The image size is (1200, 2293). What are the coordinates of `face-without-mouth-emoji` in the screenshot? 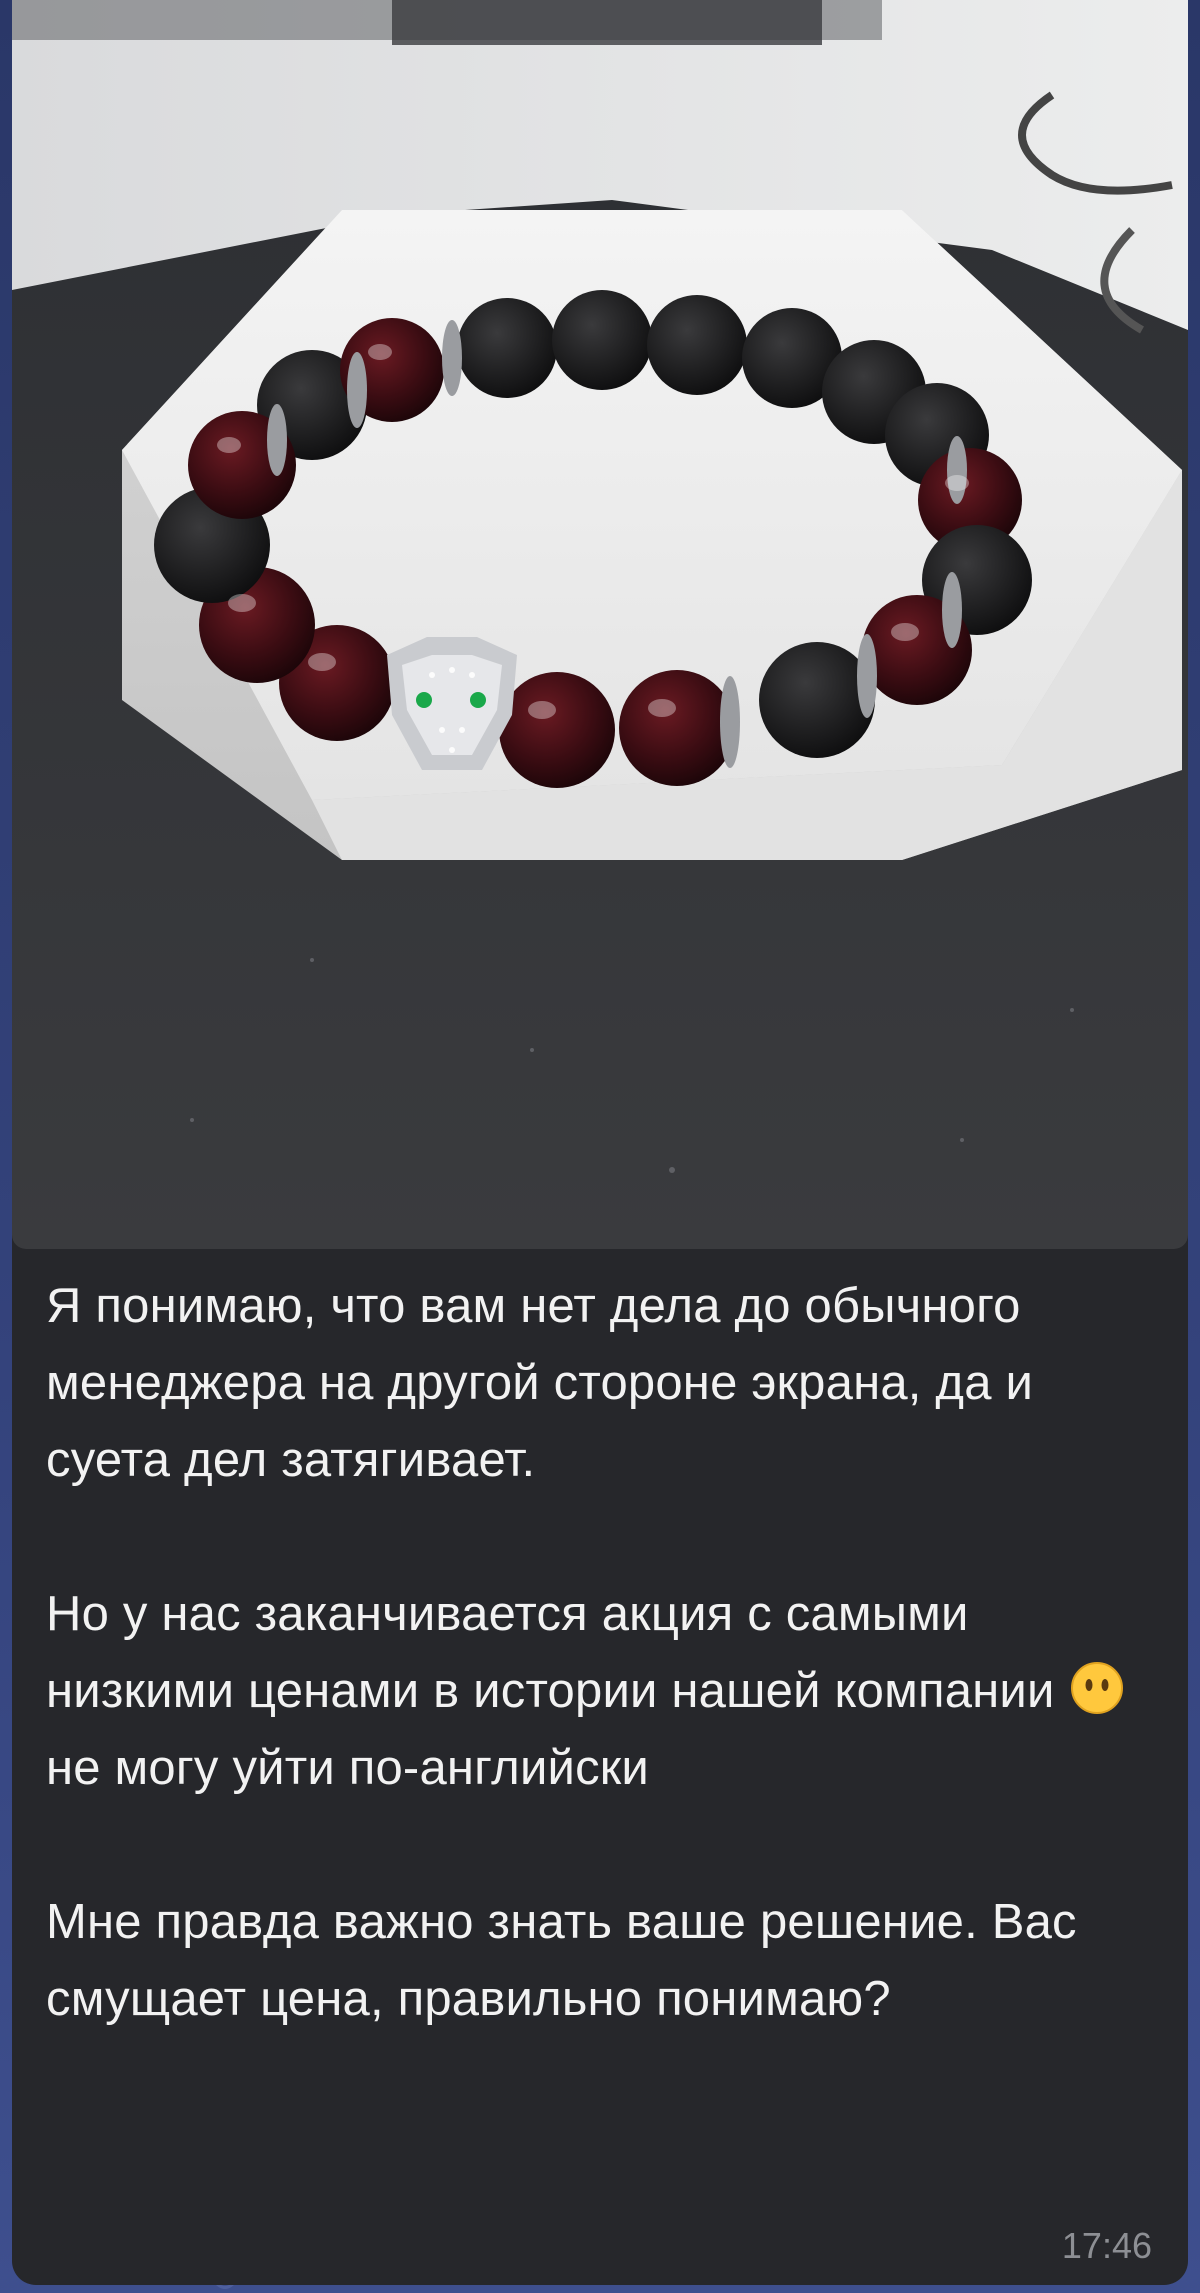 It's located at (1097, 1688).